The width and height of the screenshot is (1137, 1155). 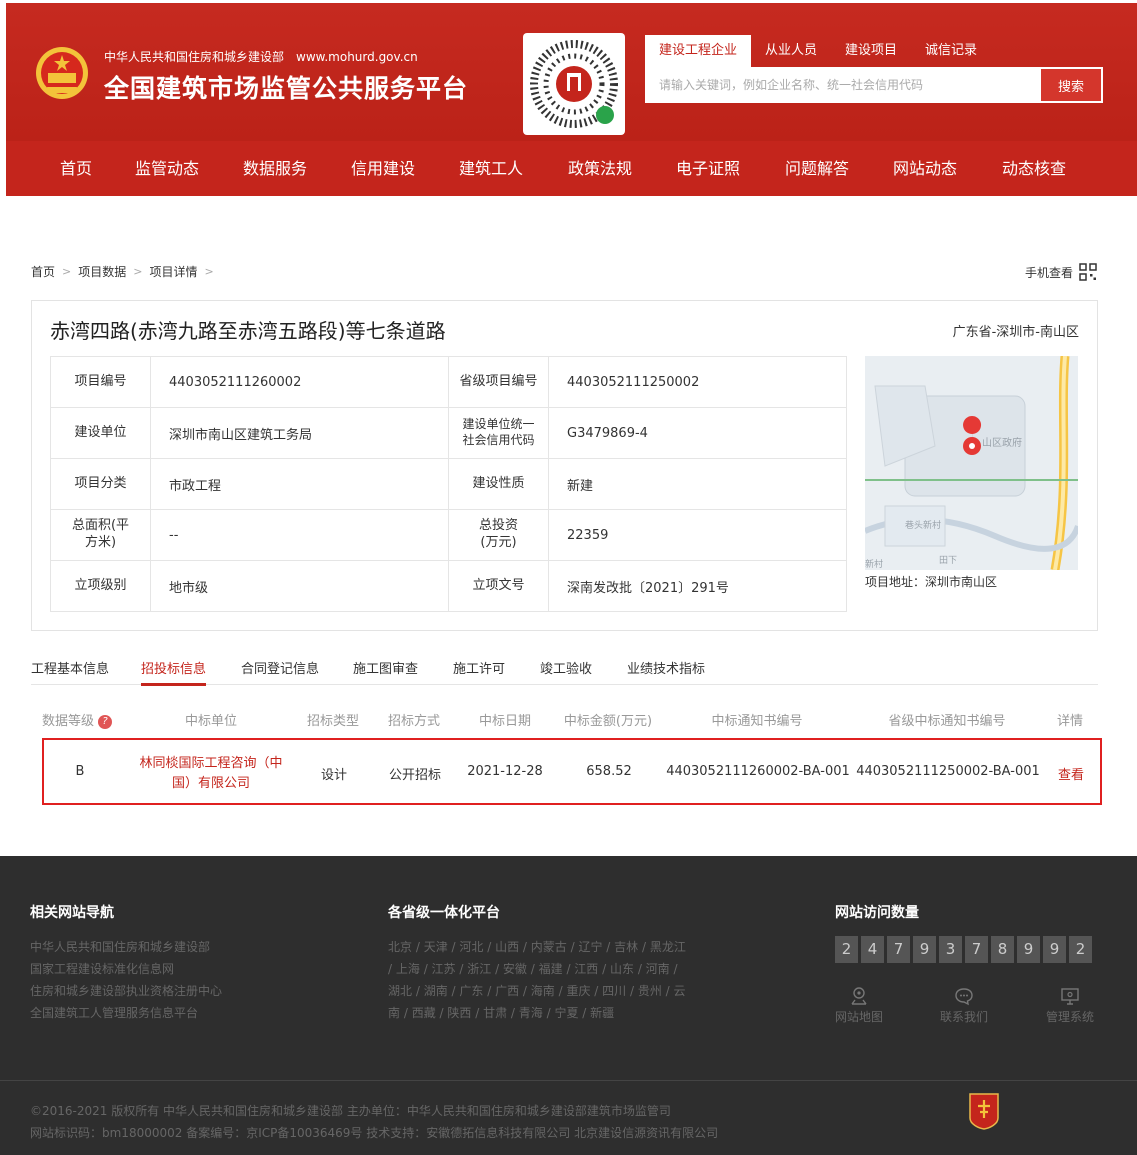 I want to click on col-data-grade: 数据等级?, so click(x=77, y=719).